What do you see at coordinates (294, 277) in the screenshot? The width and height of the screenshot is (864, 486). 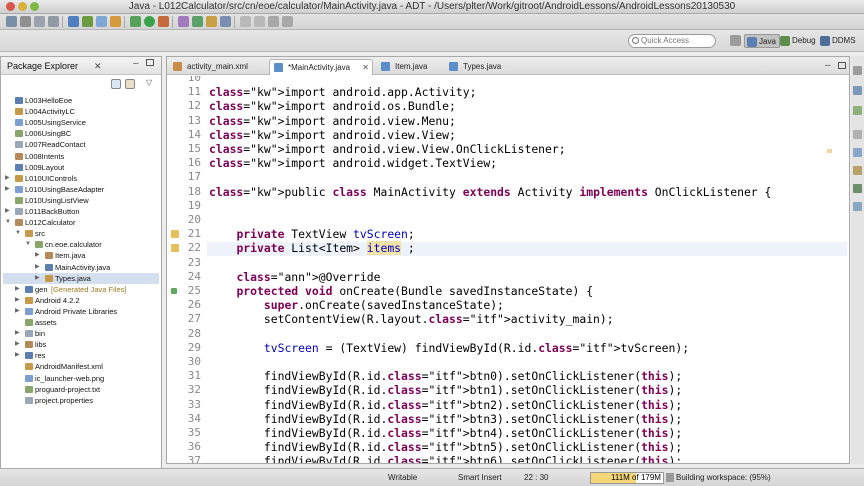 I see `code-line: class="ann">@Override` at bounding box center [294, 277].